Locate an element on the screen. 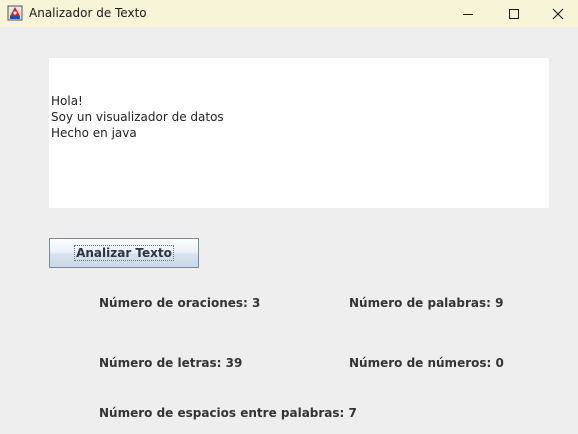  java-app-icon is located at coordinates (15, 13).